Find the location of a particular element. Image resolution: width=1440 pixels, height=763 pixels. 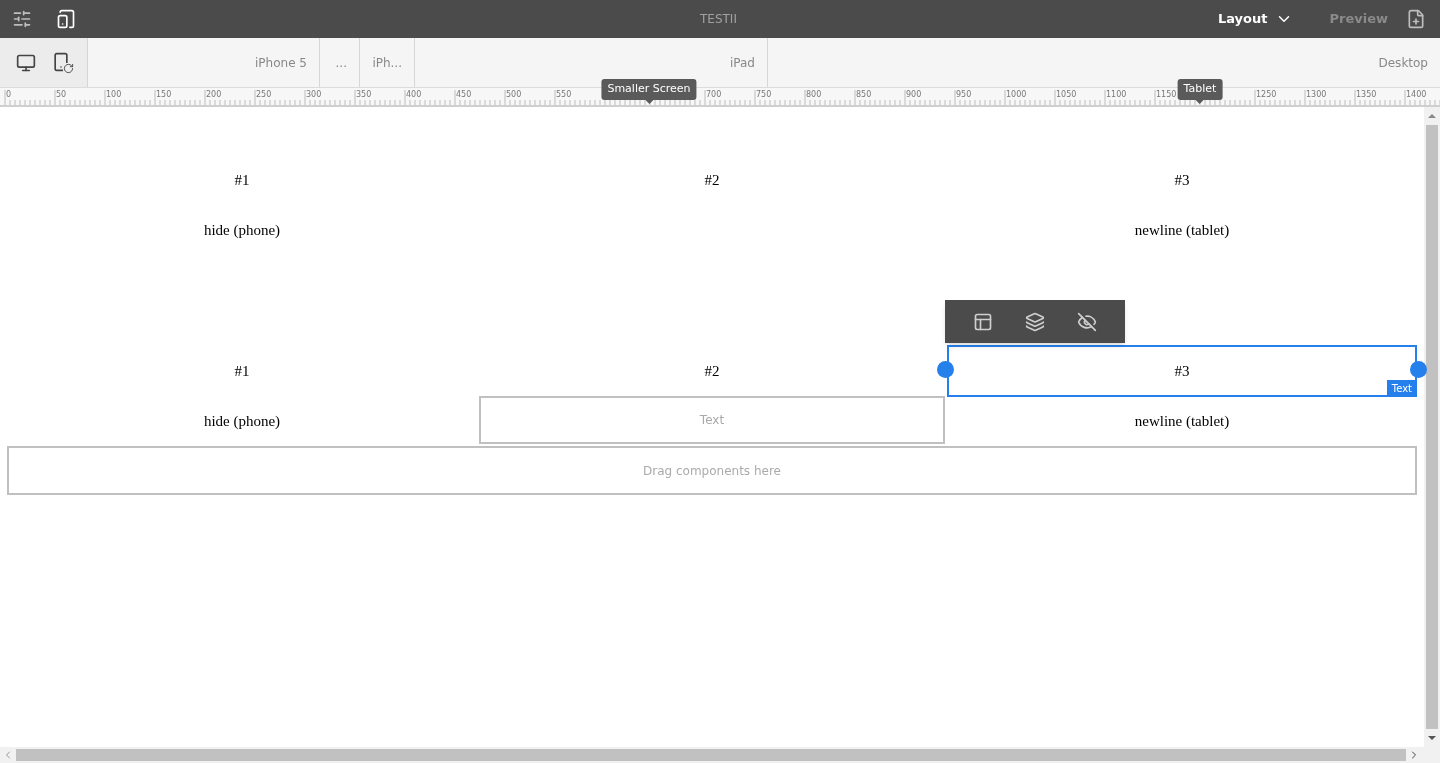

ruler-label: 1100 is located at coordinates (1116, 95).